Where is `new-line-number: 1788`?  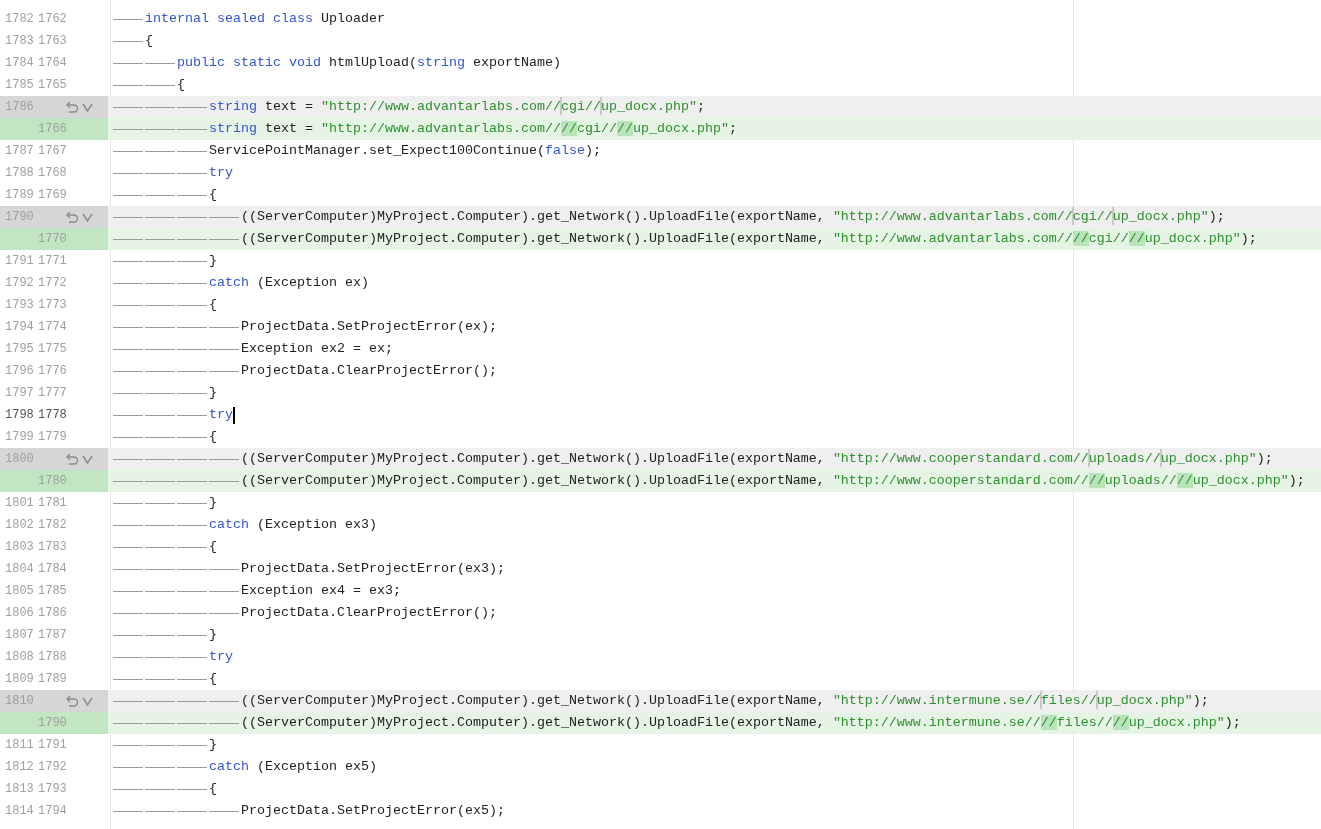
new-line-number: 1788 is located at coordinates (52, 657).